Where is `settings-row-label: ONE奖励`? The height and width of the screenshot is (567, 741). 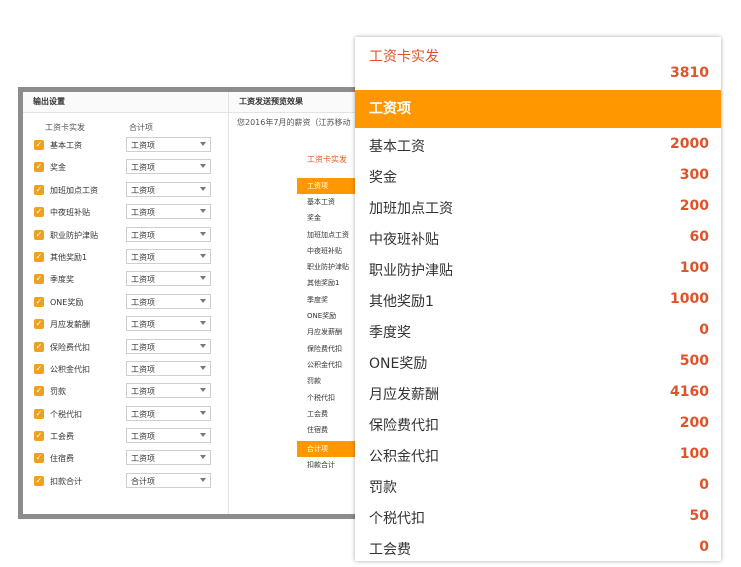 settings-row-label: ONE奖励 is located at coordinates (67, 302).